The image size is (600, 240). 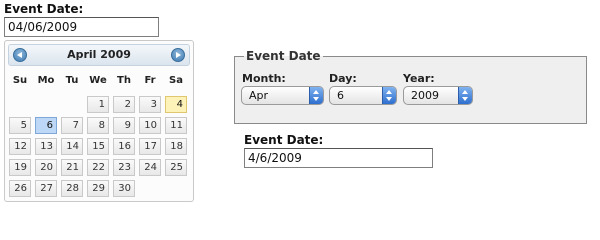 What do you see at coordinates (124, 146) in the screenshot?
I see `calendar-day: 16` at bounding box center [124, 146].